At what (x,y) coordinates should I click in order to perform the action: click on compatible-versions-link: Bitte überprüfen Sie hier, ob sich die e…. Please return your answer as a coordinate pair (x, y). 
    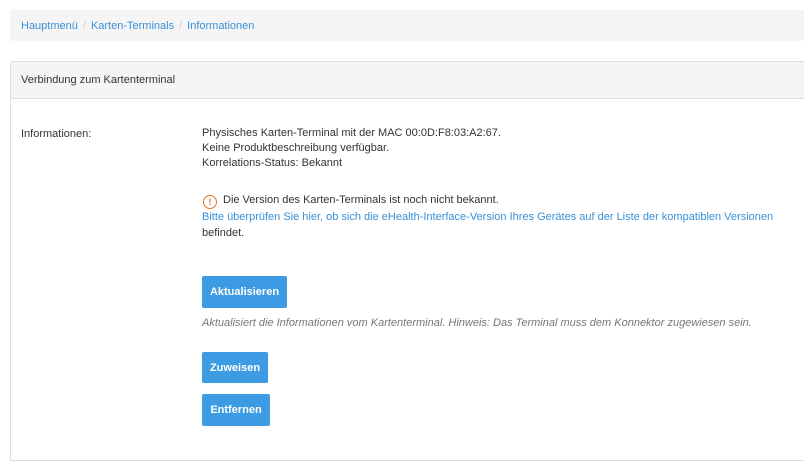
    Looking at the image, I should click on (487, 217).